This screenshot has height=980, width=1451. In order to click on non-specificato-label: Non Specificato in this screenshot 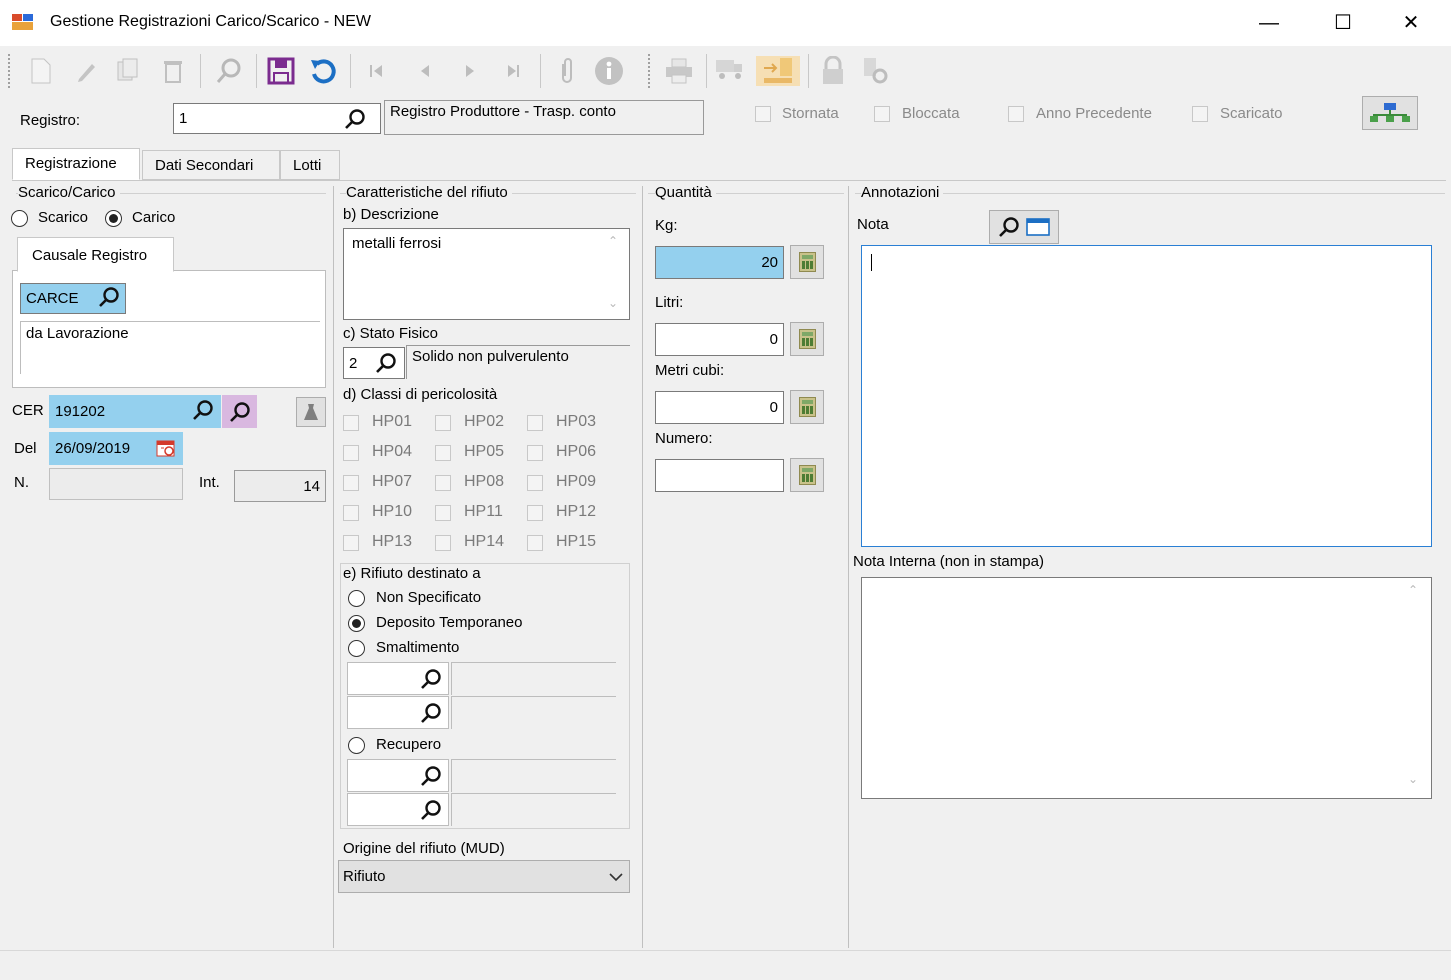, I will do `click(429, 597)`.